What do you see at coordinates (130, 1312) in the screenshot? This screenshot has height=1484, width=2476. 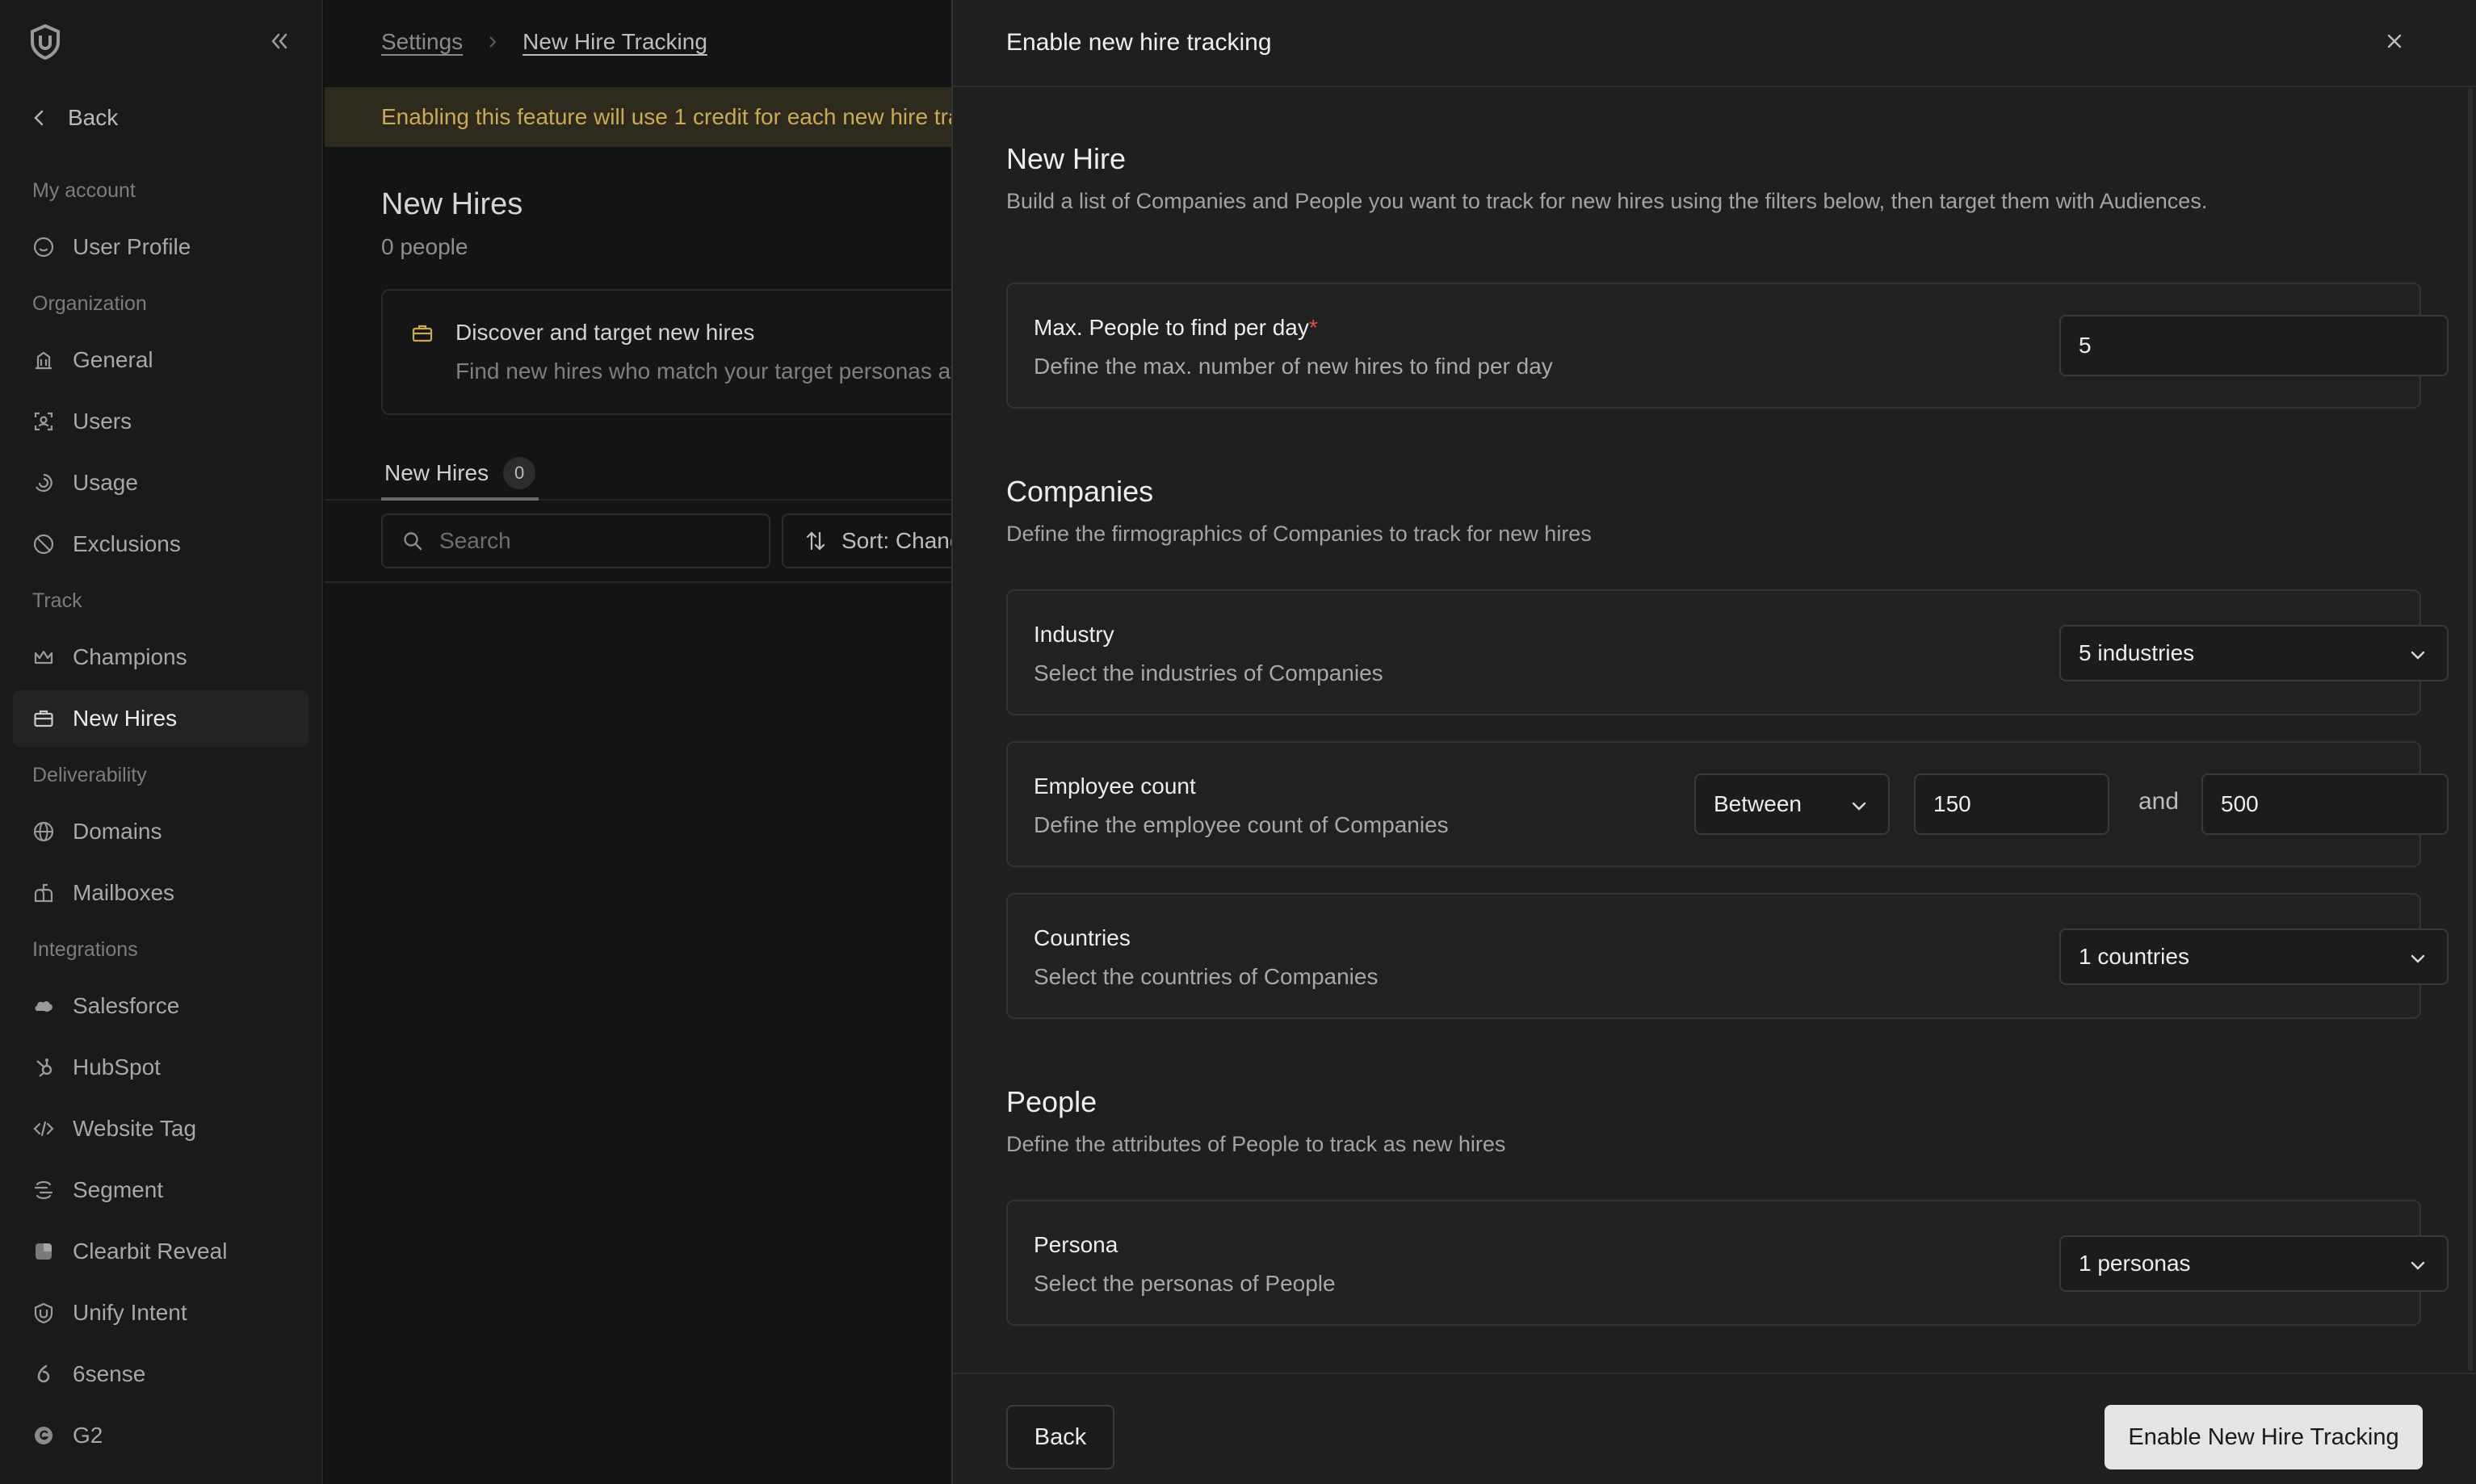 I see `sidebar-item-label: Unify Intent` at bounding box center [130, 1312].